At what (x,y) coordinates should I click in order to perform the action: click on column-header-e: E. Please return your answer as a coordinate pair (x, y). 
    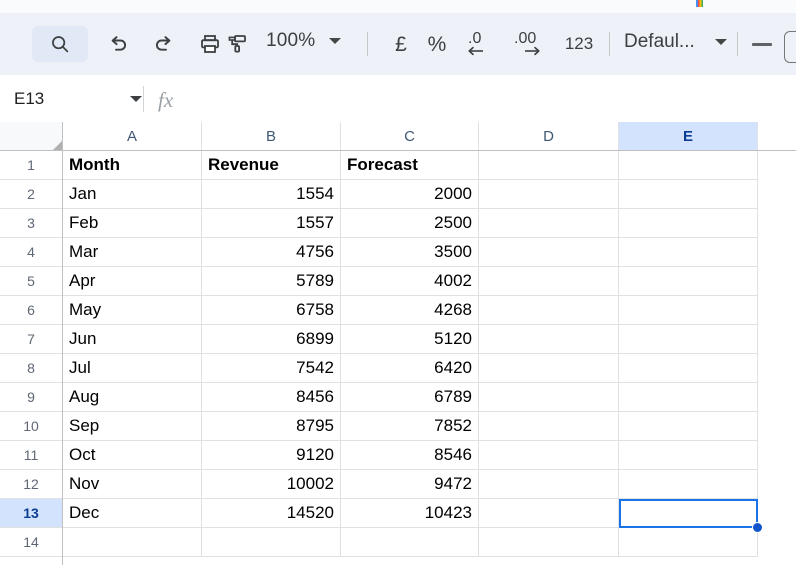
    Looking at the image, I should click on (688, 136).